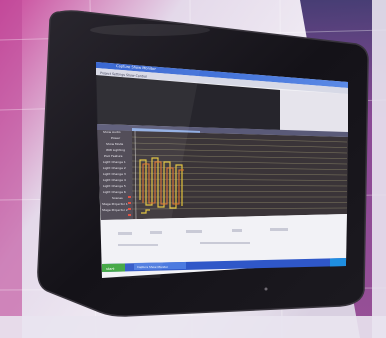 This screenshot has width=386, height=338. I want to click on wall-left-glow, so click(11, 169).